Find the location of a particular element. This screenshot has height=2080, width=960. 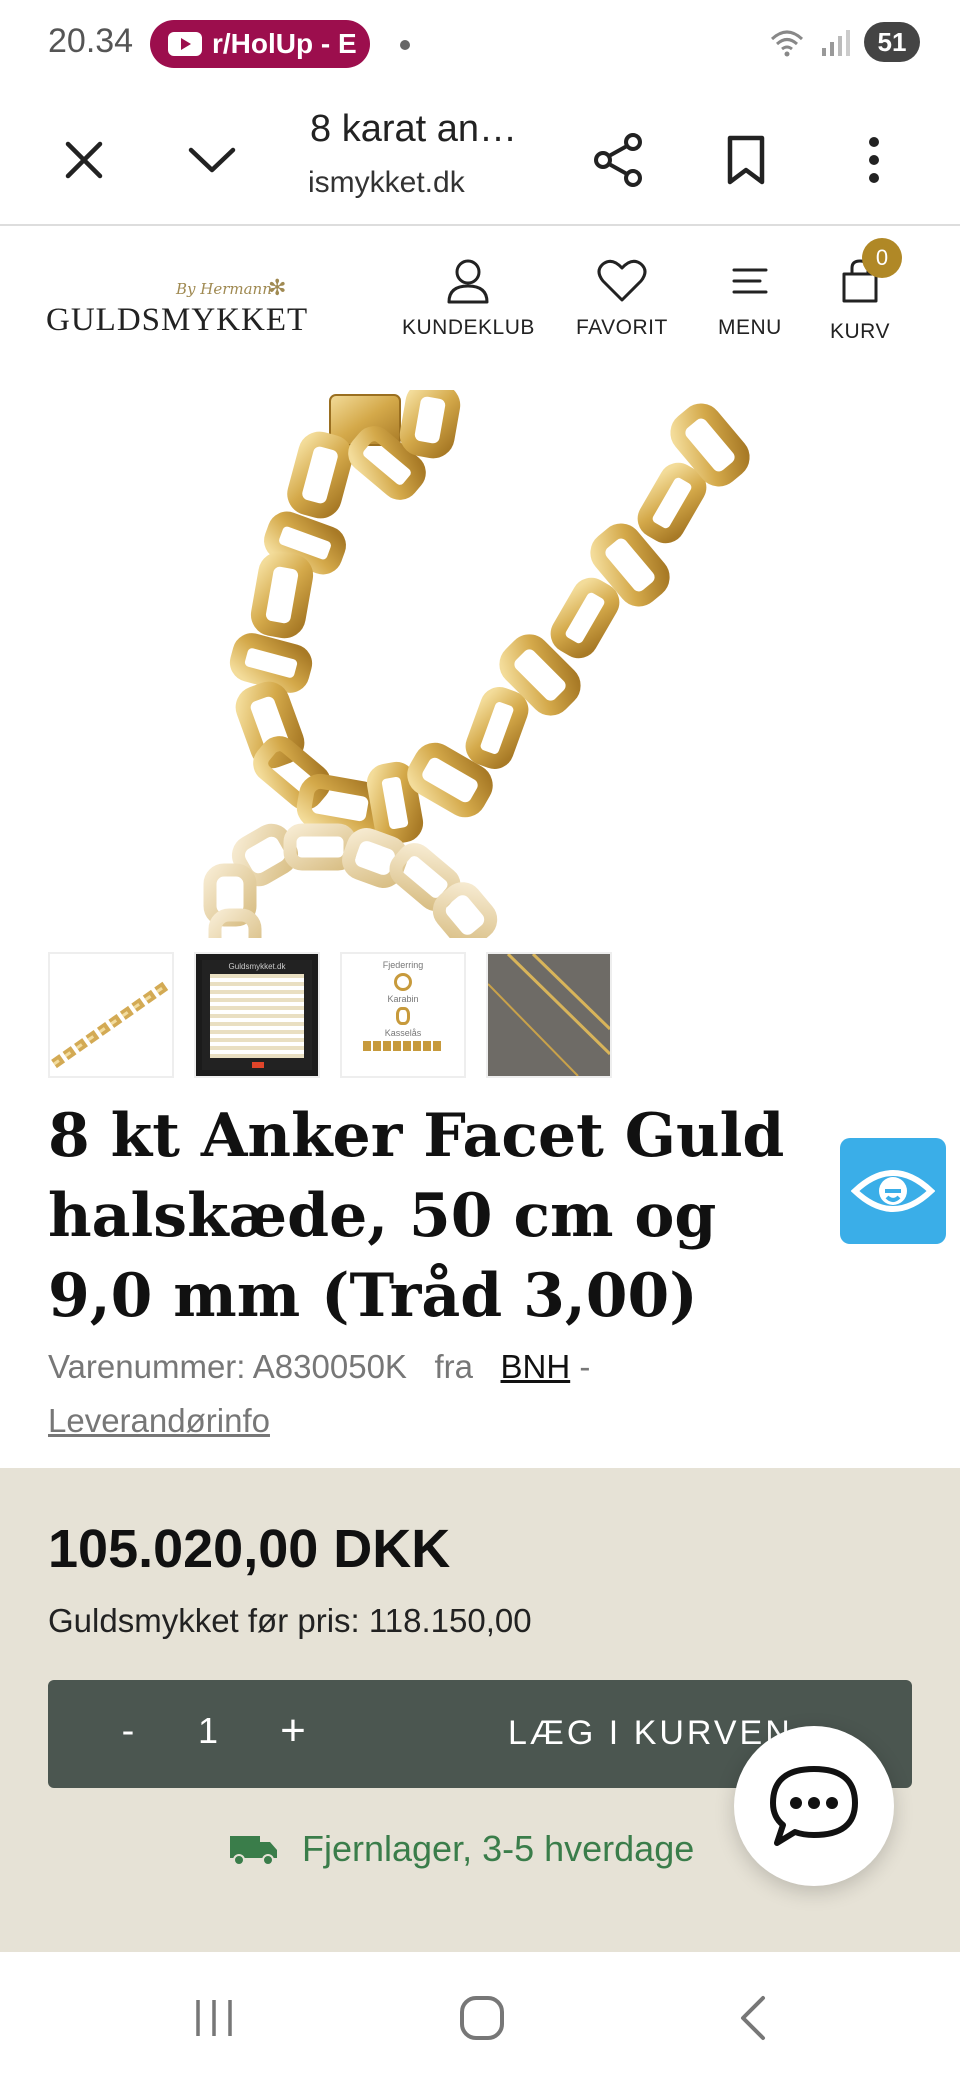

bookmark-icon is located at coordinates (746, 160).